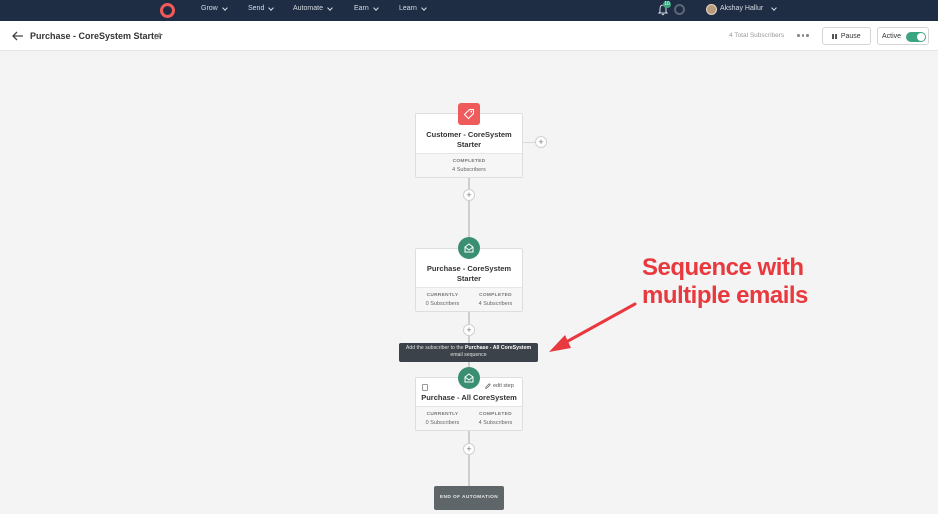 Image resolution: width=938 pixels, height=514 pixels. What do you see at coordinates (469, 397) in the screenshot?
I see `card-title: Purchase - All CoreSystem` at bounding box center [469, 397].